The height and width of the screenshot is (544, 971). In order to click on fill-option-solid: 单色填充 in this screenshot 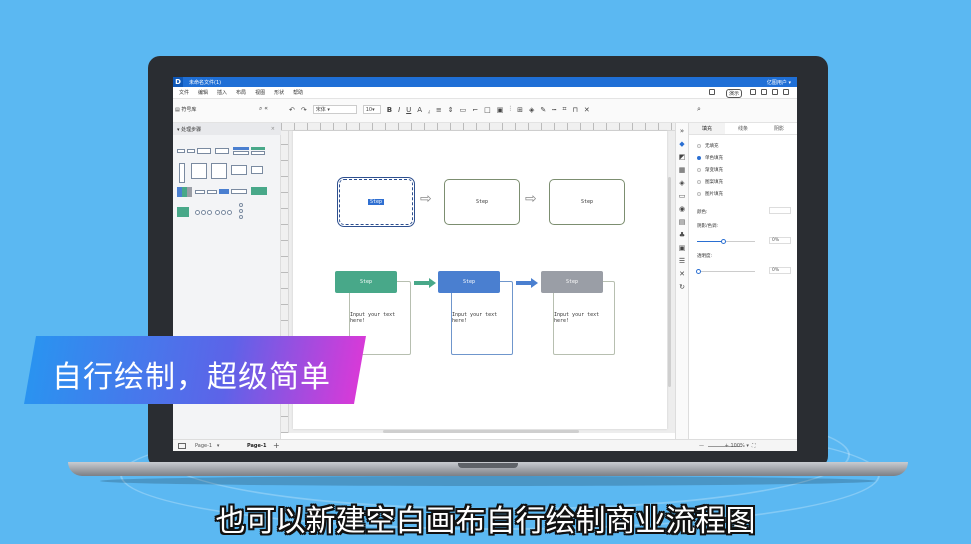, I will do `click(710, 158)`.